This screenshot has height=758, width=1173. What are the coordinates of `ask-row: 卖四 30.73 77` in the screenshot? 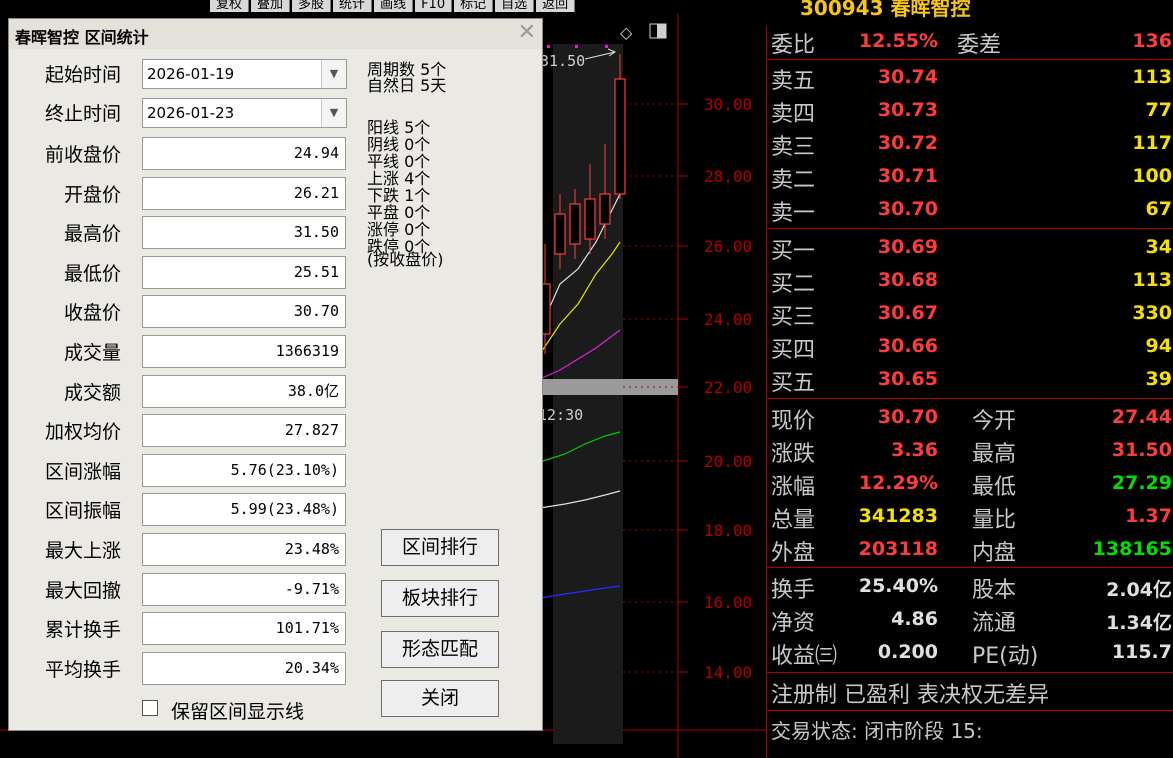 It's located at (970, 111).